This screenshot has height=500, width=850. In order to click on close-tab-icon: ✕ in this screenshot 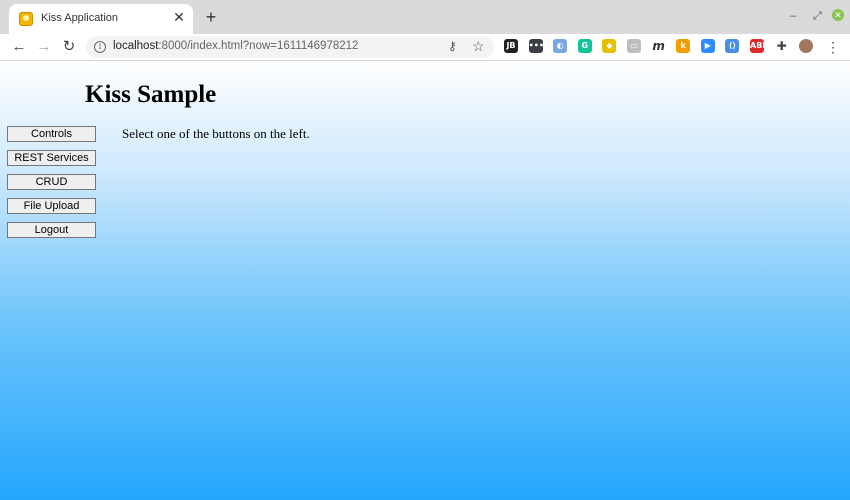, I will do `click(179, 17)`.